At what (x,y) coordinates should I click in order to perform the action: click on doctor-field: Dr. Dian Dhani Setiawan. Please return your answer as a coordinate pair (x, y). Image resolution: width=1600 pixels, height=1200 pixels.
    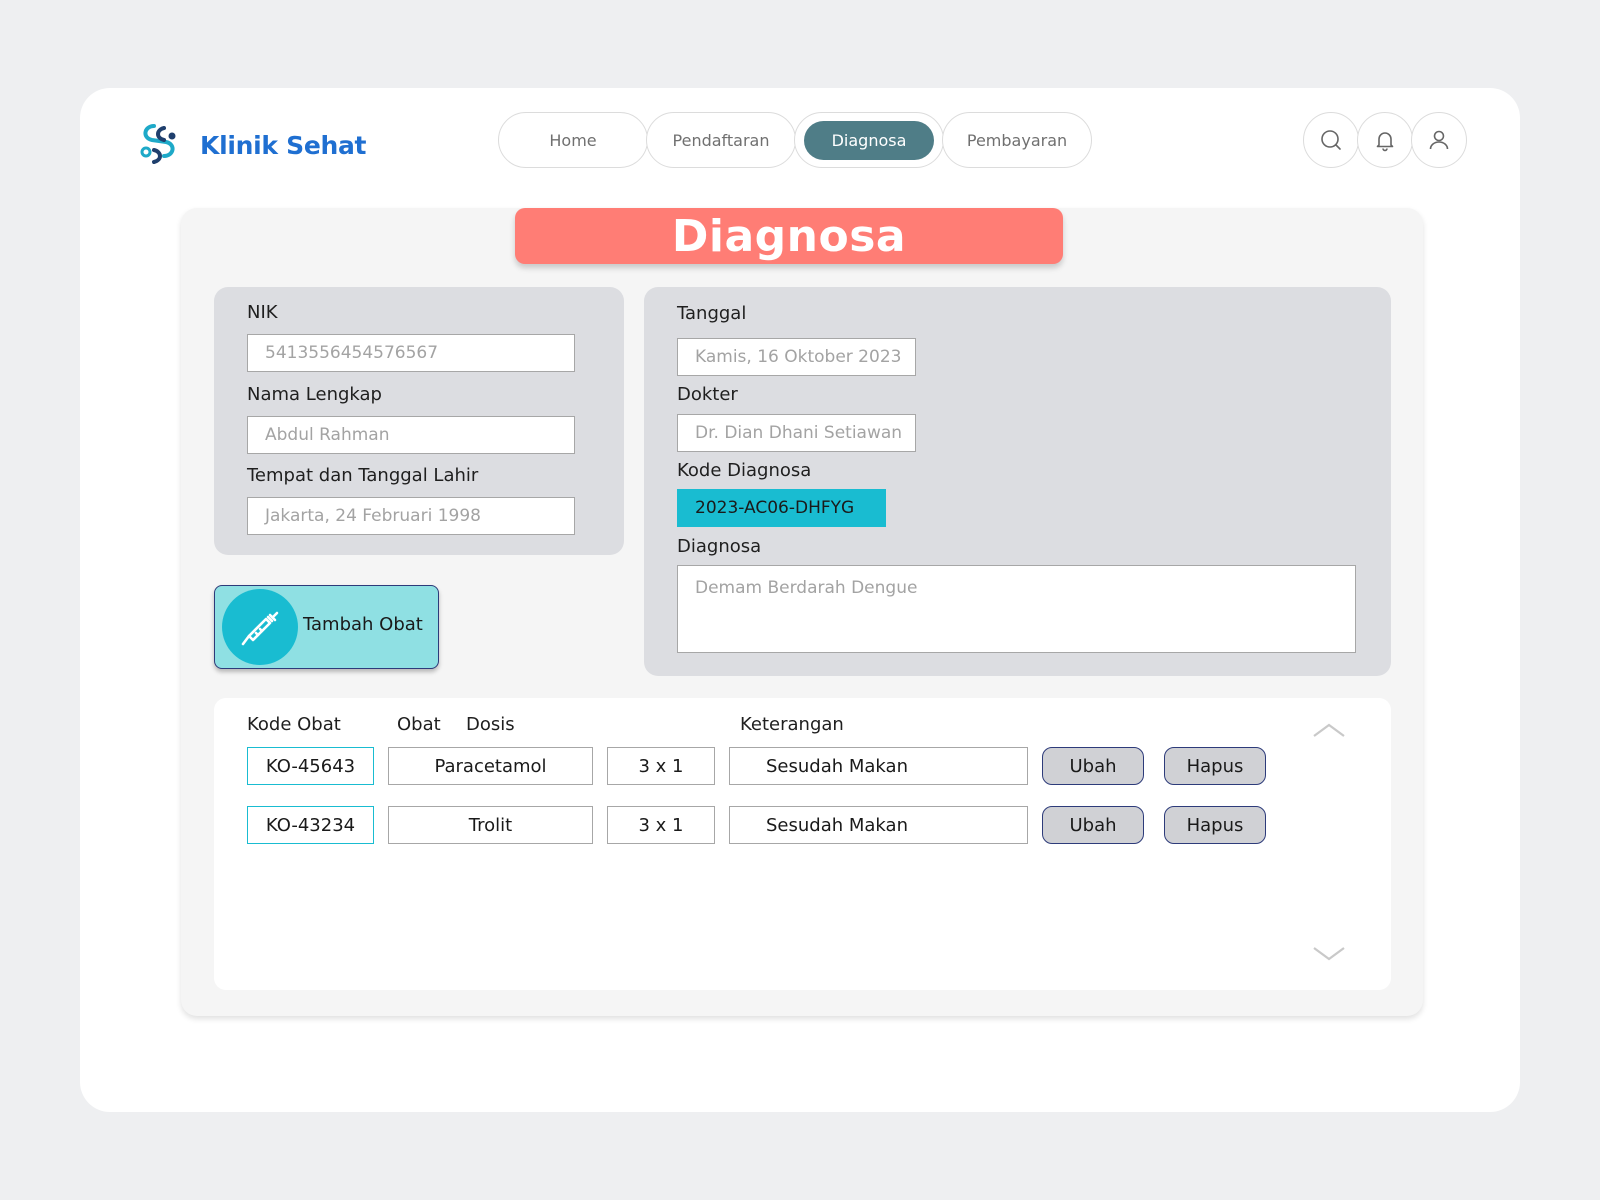
    Looking at the image, I should click on (796, 433).